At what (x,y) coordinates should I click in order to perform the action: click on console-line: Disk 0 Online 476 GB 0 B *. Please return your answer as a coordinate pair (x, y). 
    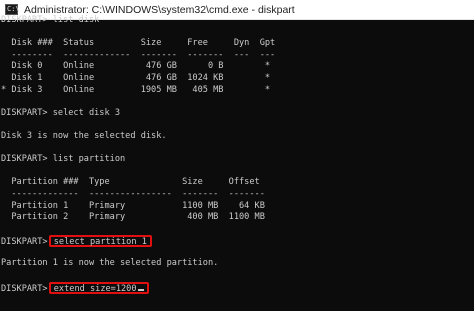
    Looking at the image, I should click on (136, 66).